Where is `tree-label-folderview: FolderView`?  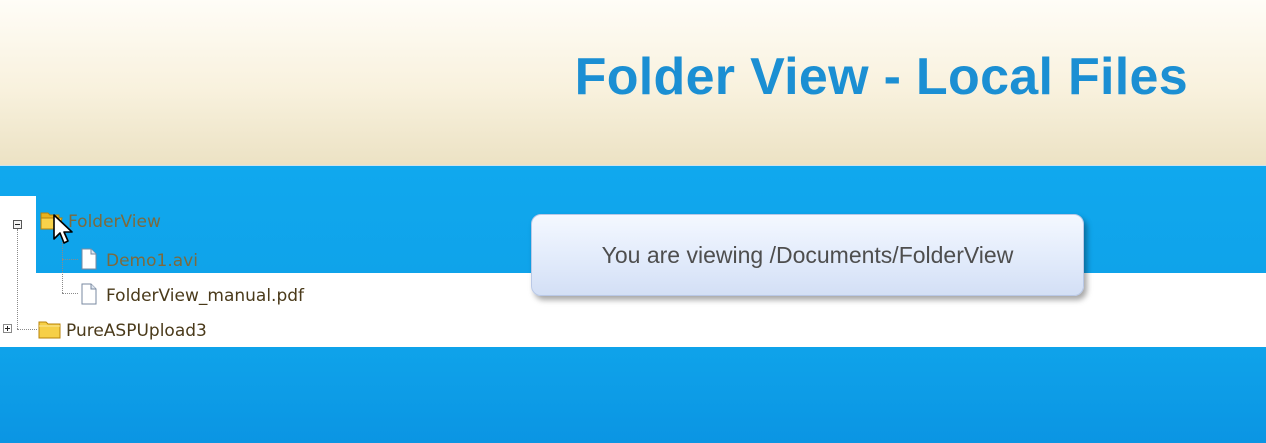
tree-label-folderview: FolderView is located at coordinates (114, 222).